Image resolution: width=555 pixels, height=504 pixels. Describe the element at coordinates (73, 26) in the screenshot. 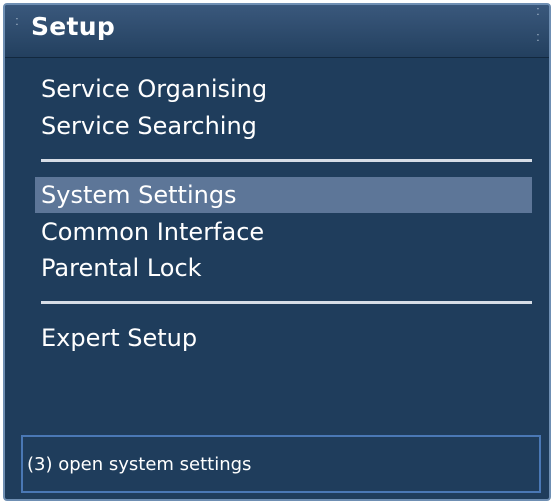

I see `window-title: Setup` at that location.